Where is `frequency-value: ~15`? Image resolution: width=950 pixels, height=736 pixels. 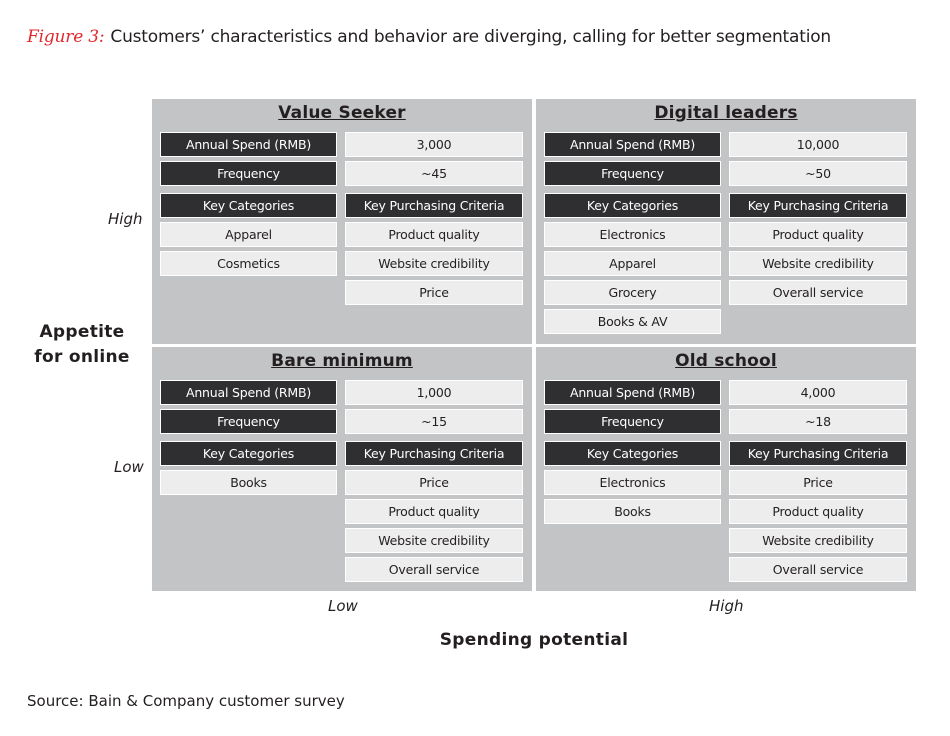
frequency-value: ~15 is located at coordinates (434, 421).